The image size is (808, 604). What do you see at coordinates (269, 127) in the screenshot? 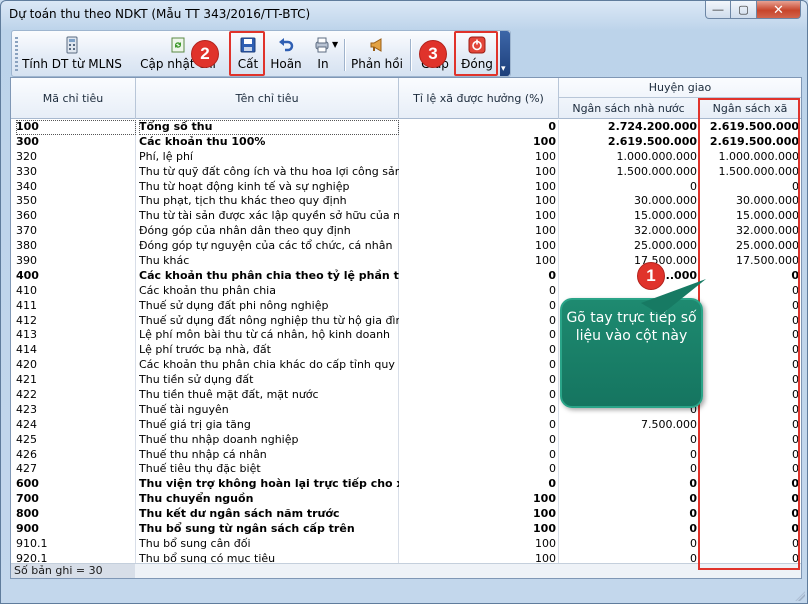
I see `cell-name: Tổng số thu` at bounding box center [269, 127].